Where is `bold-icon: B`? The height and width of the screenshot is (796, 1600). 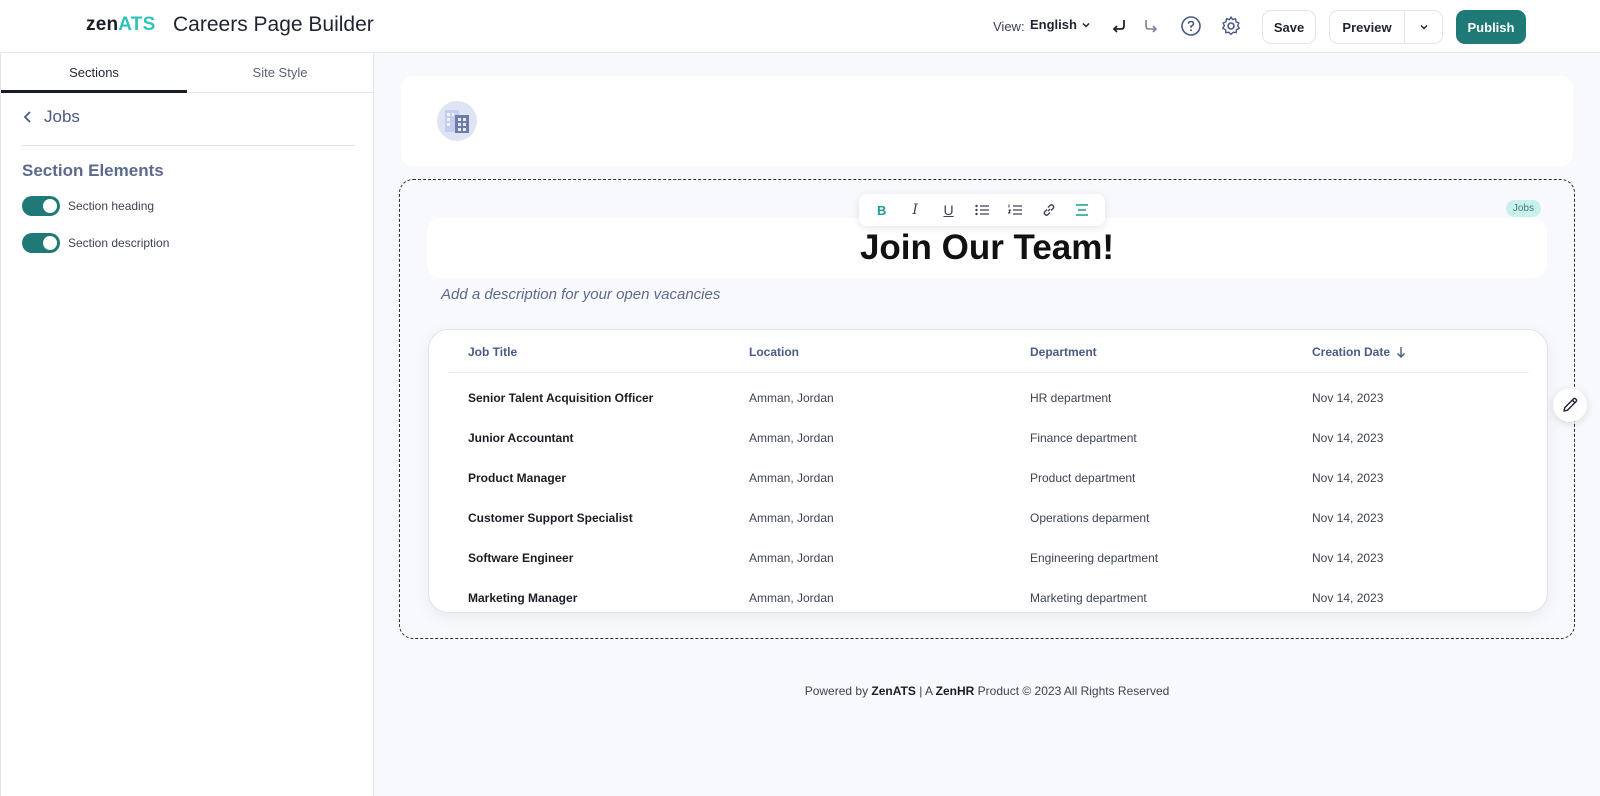
bold-icon: B is located at coordinates (882, 210).